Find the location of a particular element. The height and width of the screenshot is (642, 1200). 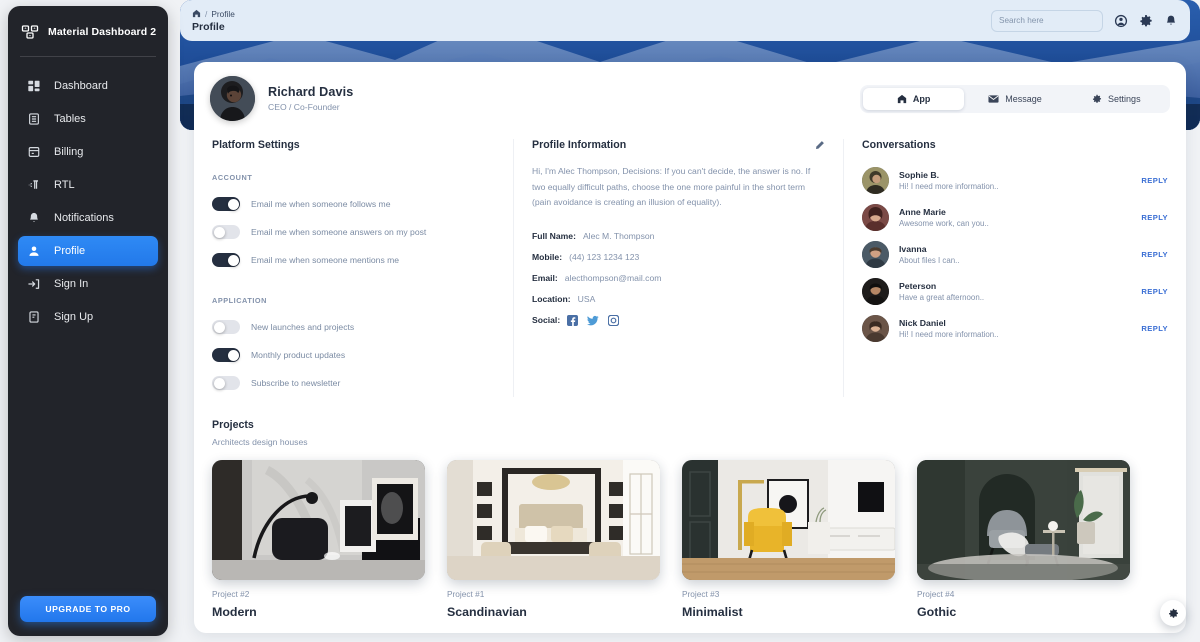

tab-settings: Settings is located at coordinates (1116, 99).